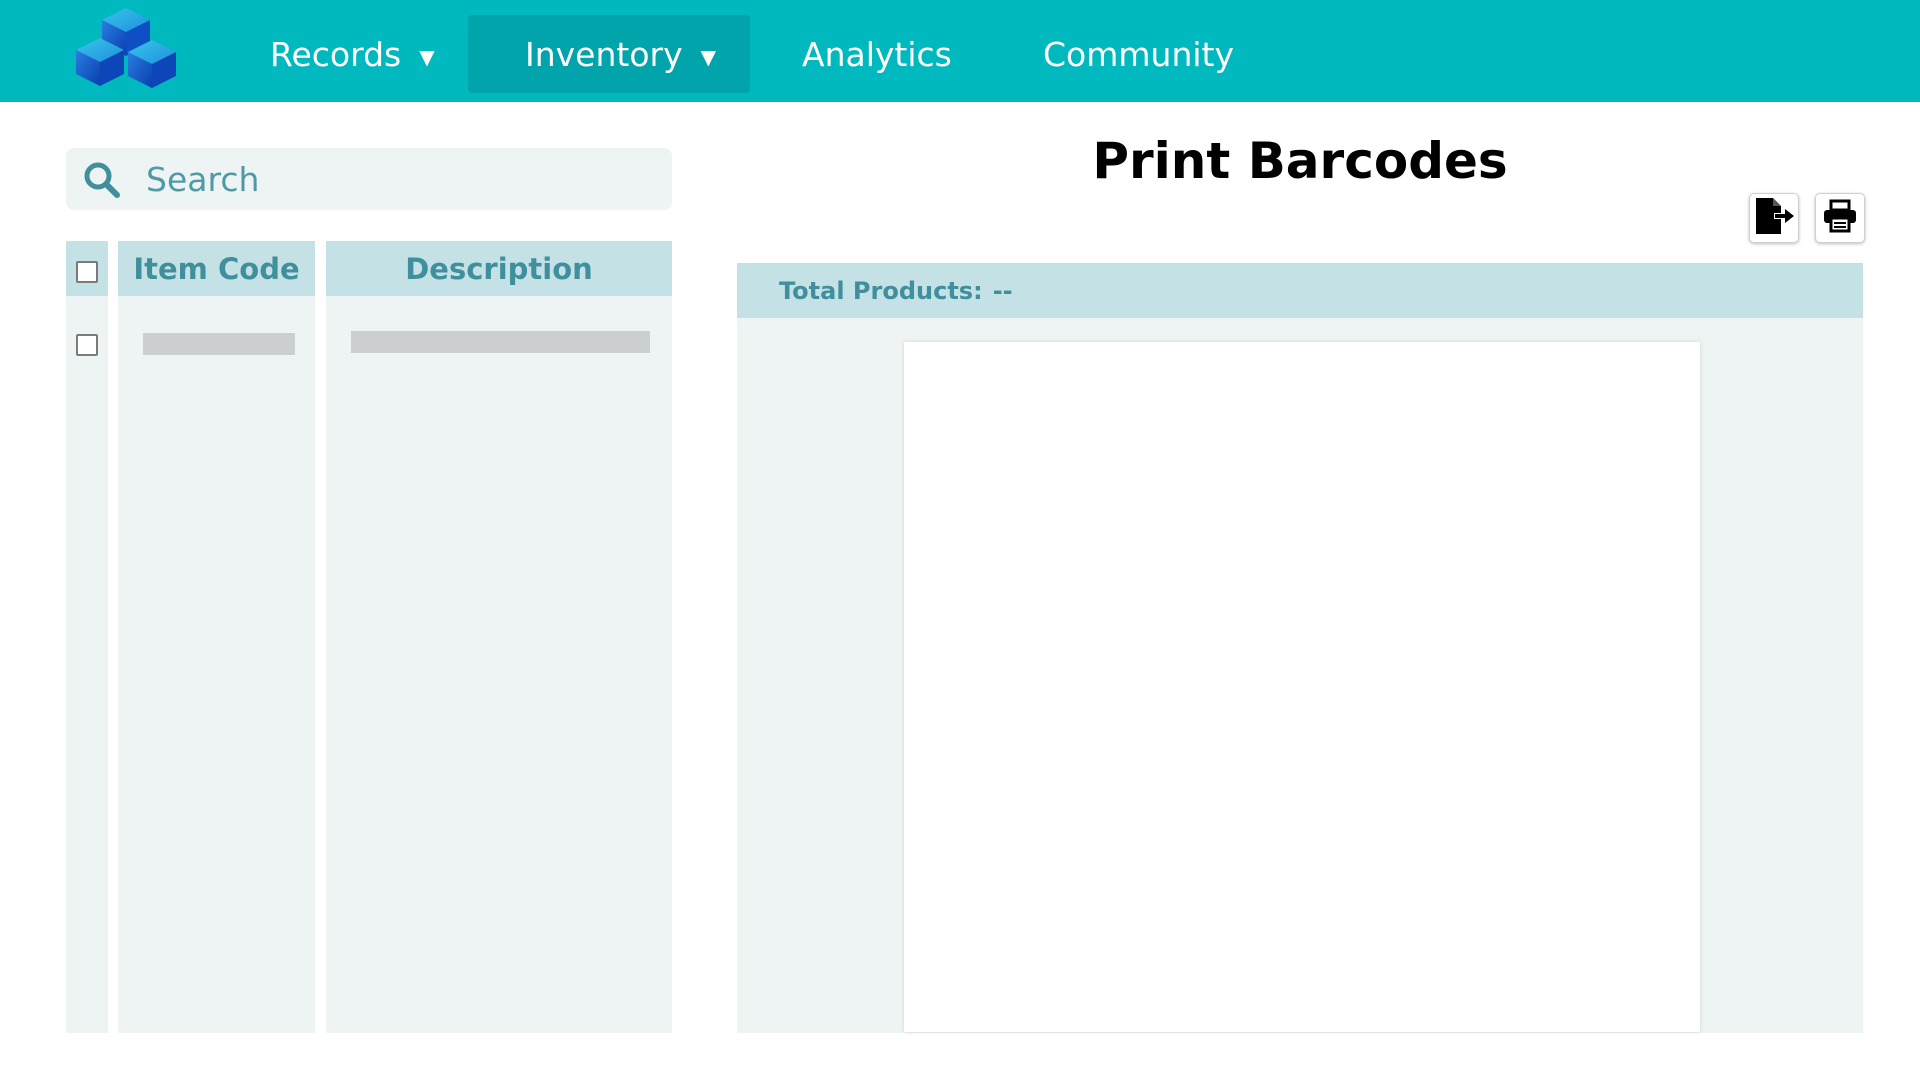 Image resolution: width=1920 pixels, height=1080 pixels. I want to click on page-title: Print Barcodes, so click(1300, 161).